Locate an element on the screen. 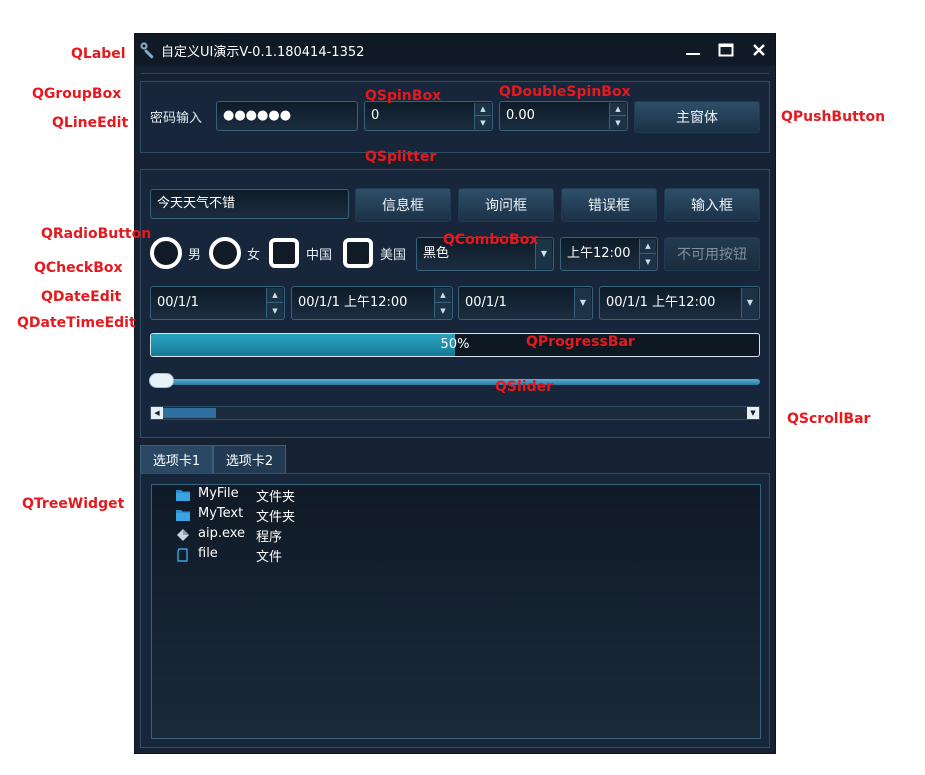 This screenshot has height=775, width=925. tree-item: file 文件 is located at coordinates (456, 555).